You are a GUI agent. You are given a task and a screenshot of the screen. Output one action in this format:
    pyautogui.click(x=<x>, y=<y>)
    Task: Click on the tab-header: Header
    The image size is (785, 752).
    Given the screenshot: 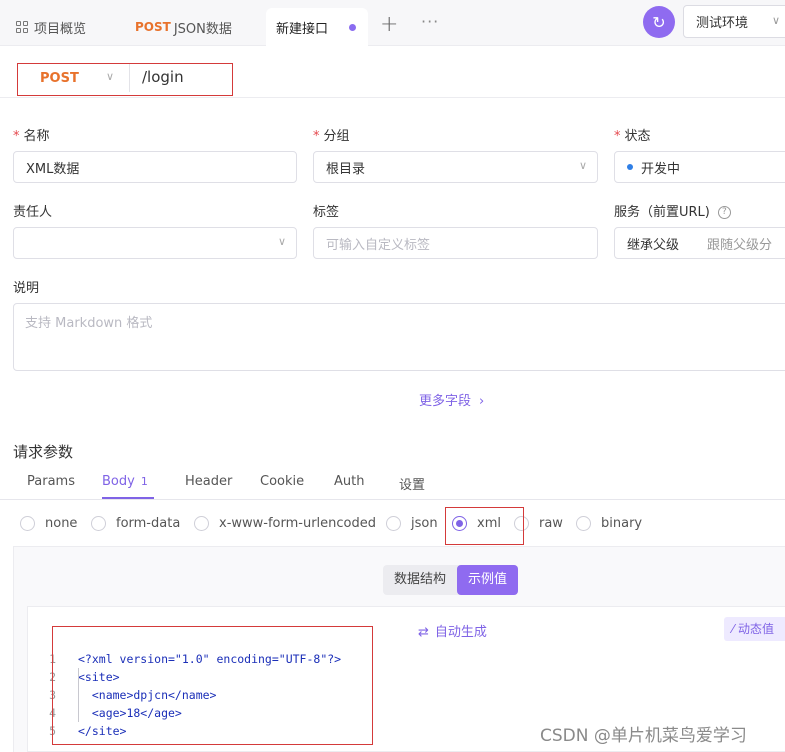 What is the action you would take?
    pyautogui.click(x=208, y=481)
    